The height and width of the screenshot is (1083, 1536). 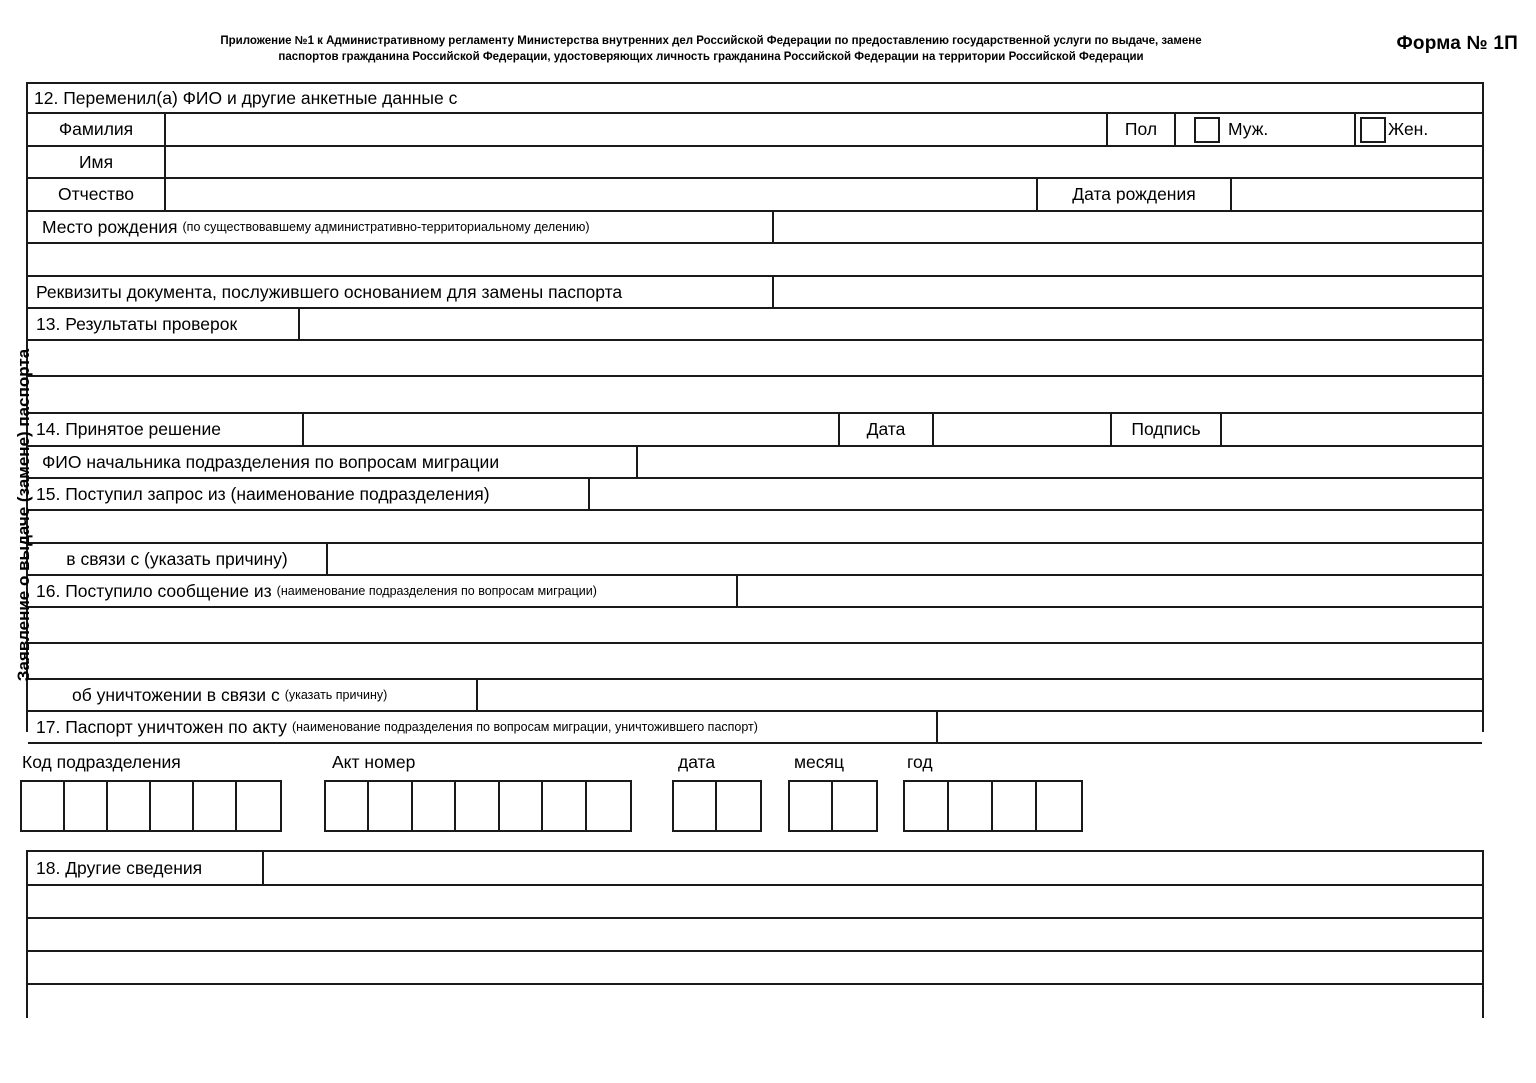 I want to click on code-group-label-1: Акт номер, so click(x=374, y=762).